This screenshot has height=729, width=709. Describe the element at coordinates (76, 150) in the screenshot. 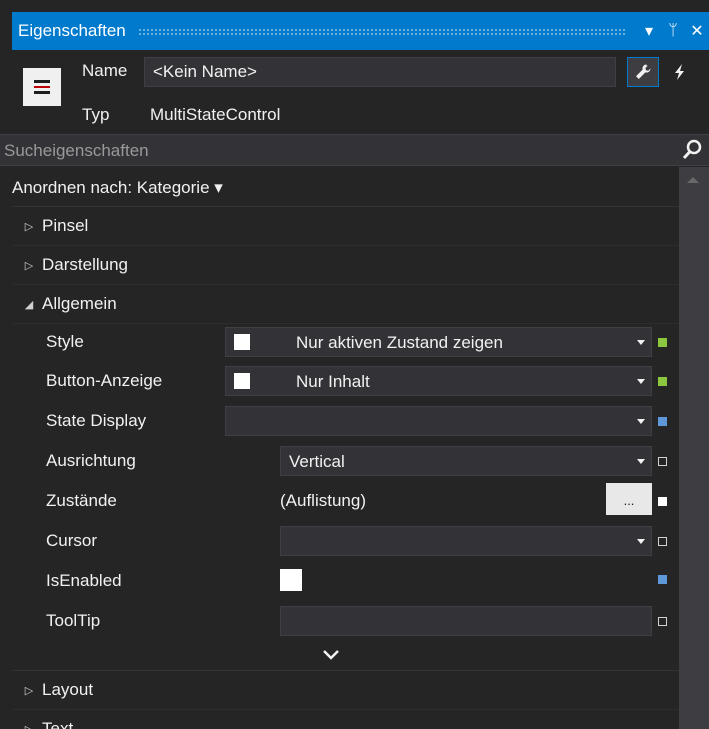

I see `search-placeholder: Sucheigenschaften` at that location.